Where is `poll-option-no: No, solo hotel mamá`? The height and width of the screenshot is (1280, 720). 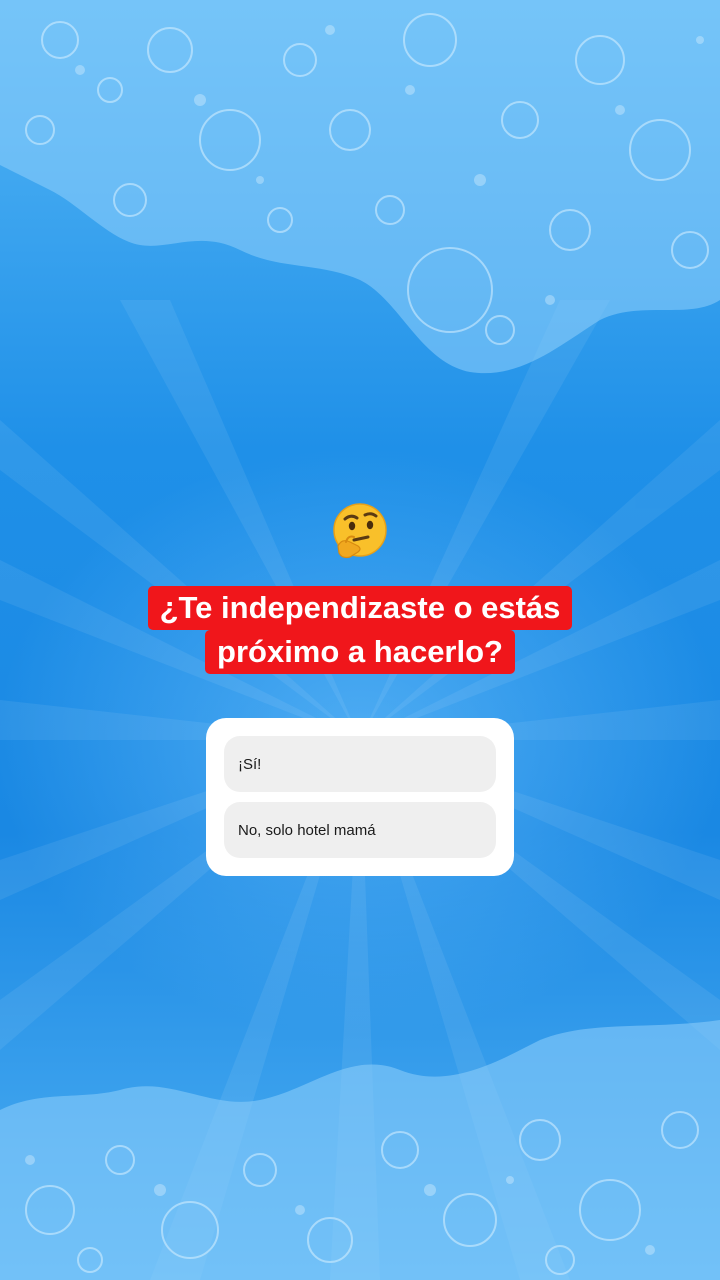 poll-option-no: No, solo hotel mamá is located at coordinates (360, 830).